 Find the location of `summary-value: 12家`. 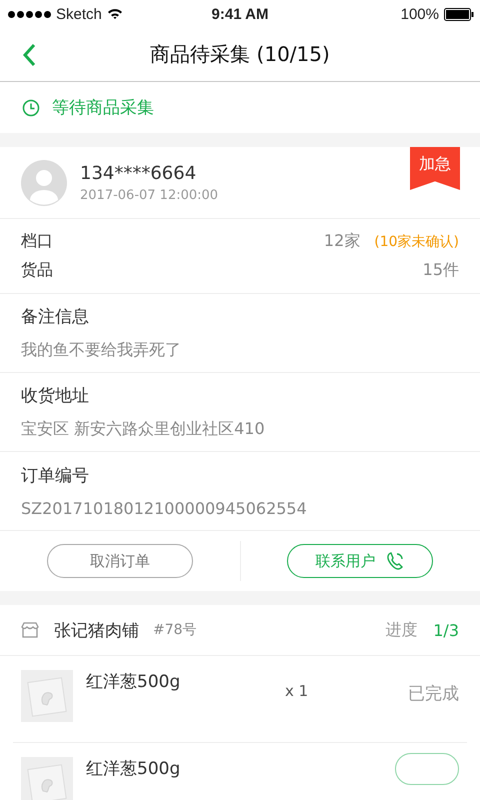

summary-value: 12家 is located at coordinates (342, 241).